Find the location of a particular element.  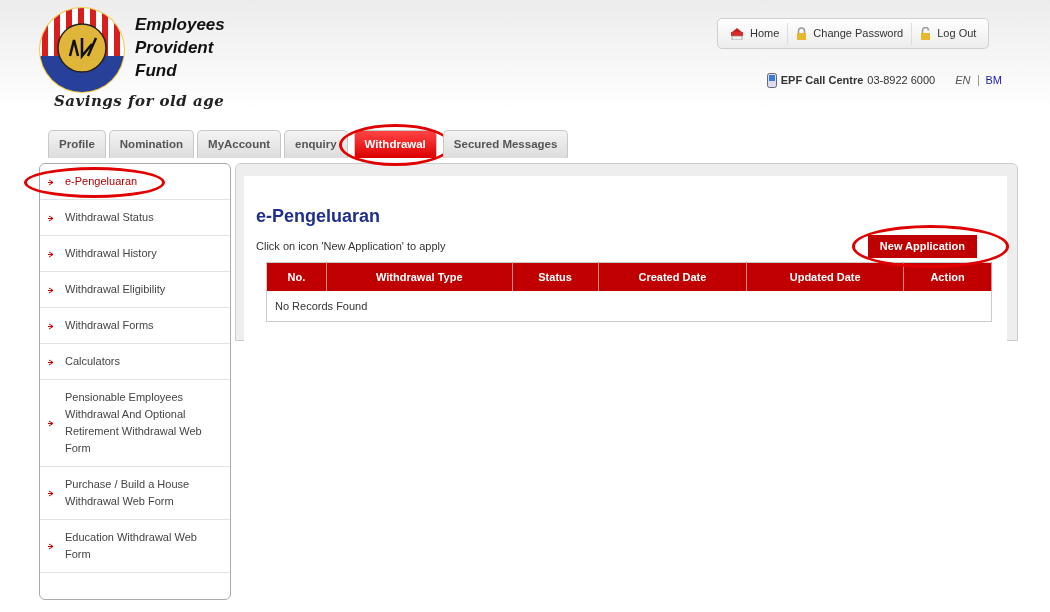

instruction-text: Click on icon 'New Application' to apply is located at coordinates (351, 246).